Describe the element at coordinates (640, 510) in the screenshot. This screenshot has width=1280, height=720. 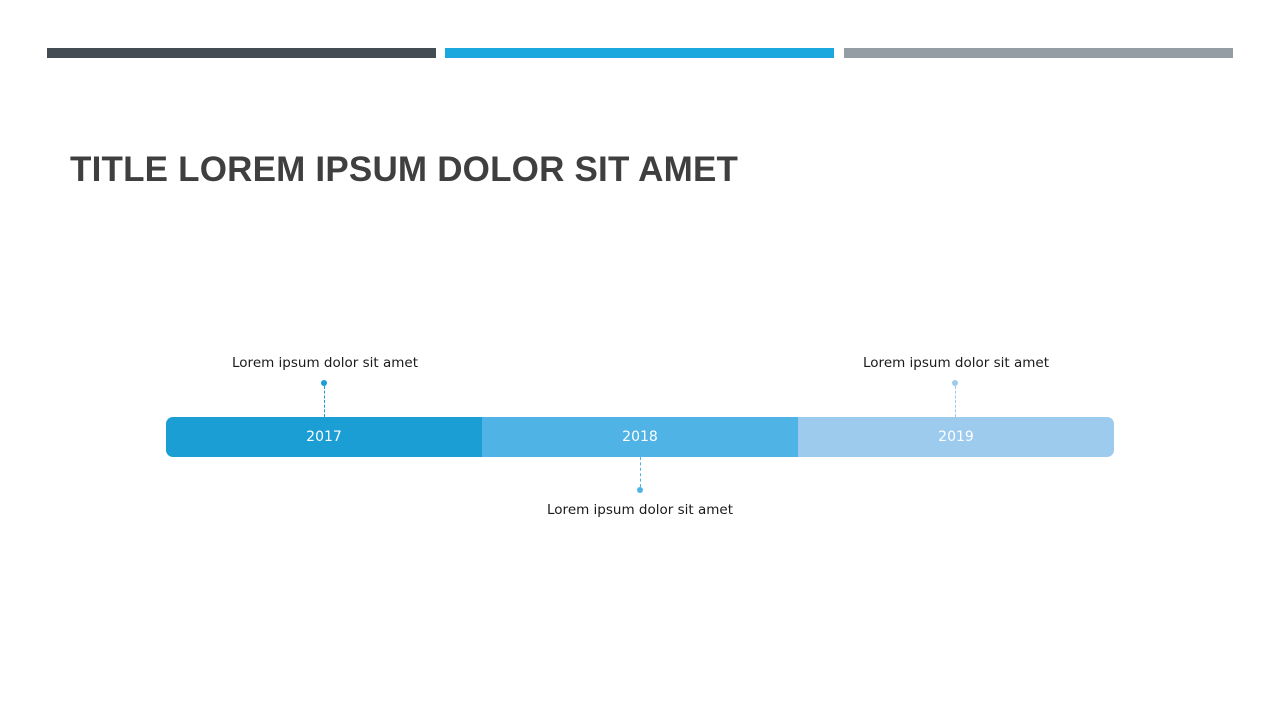
I see `callout-2018-label: Lorem ipsum dolor sit amet` at that location.